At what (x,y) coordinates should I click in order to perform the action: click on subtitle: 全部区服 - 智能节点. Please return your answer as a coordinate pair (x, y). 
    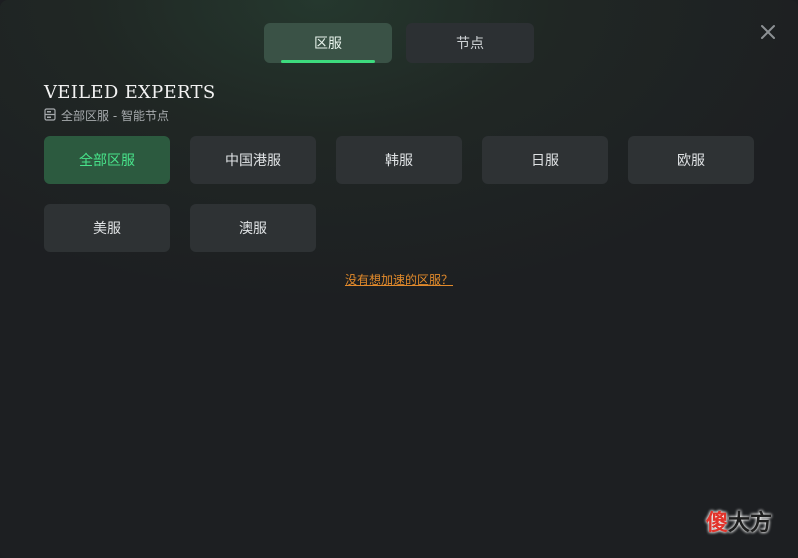
    Looking at the image, I should click on (106, 115).